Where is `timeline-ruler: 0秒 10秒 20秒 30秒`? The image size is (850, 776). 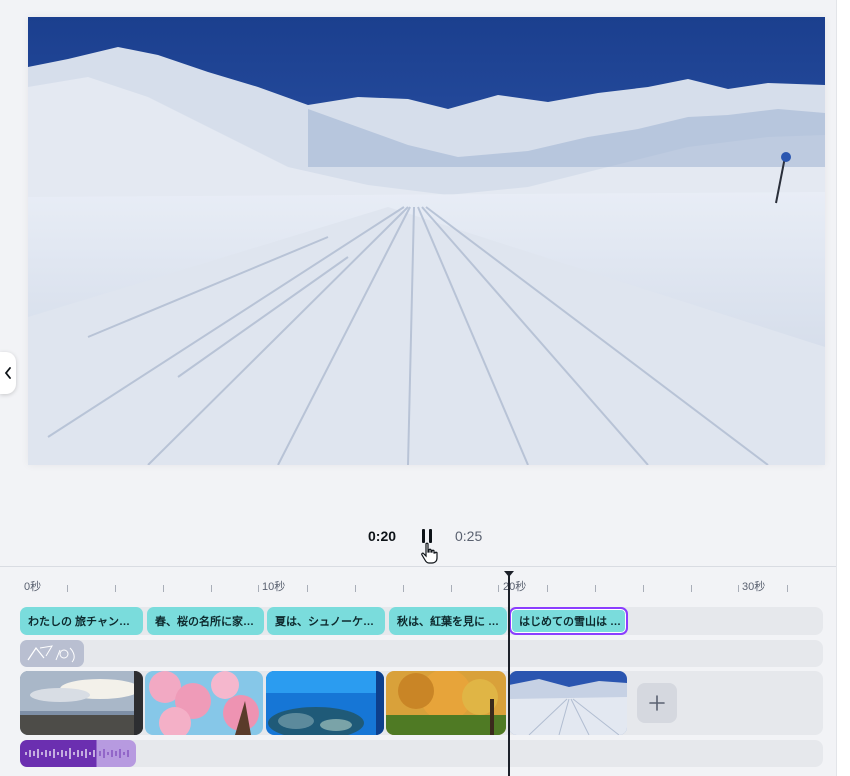 timeline-ruler: 0秒 10秒 20秒 30秒 is located at coordinates (418, 585).